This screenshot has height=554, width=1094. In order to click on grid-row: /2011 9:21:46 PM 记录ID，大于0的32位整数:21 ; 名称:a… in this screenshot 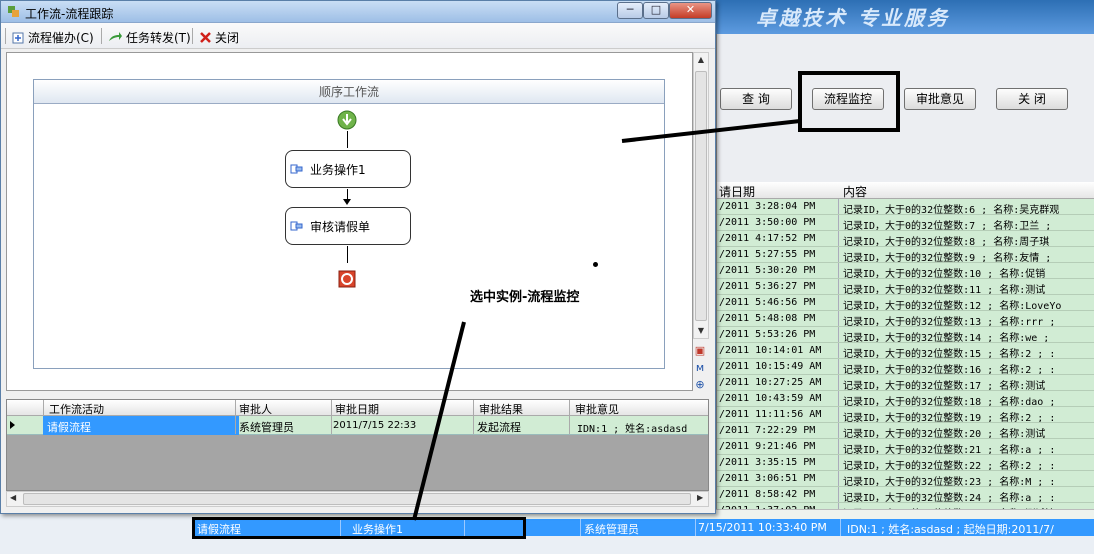, I will do `click(905, 447)`.